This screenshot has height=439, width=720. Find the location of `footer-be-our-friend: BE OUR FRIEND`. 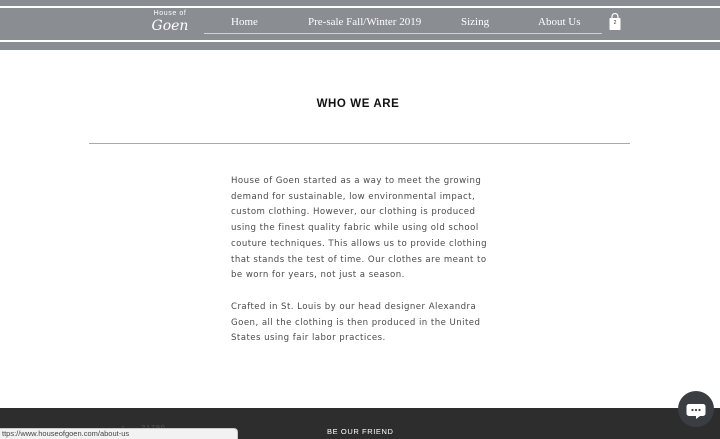

footer-be-our-friend: BE OUR FRIEND is located at coordinates (360, 431).